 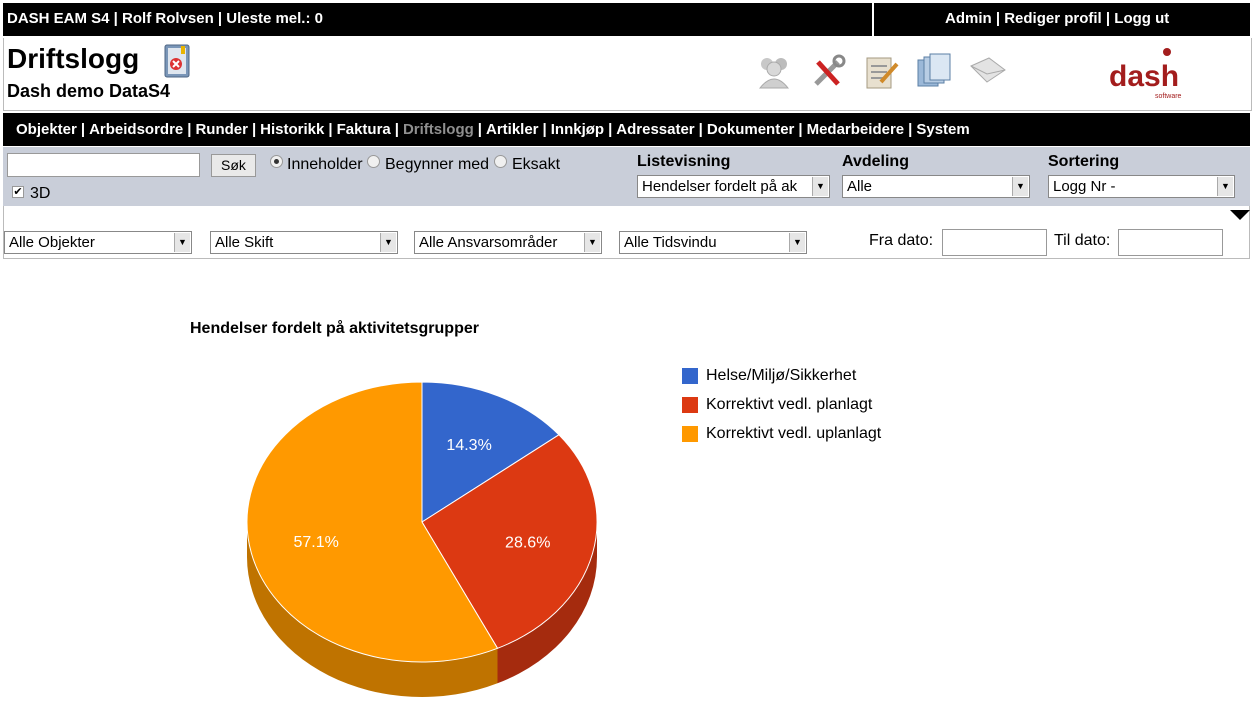 What do you see at coordinates (536, 164) in the screenshot?
I see `radio-exact-label: Eksakt` at bounding box center [536, 164].